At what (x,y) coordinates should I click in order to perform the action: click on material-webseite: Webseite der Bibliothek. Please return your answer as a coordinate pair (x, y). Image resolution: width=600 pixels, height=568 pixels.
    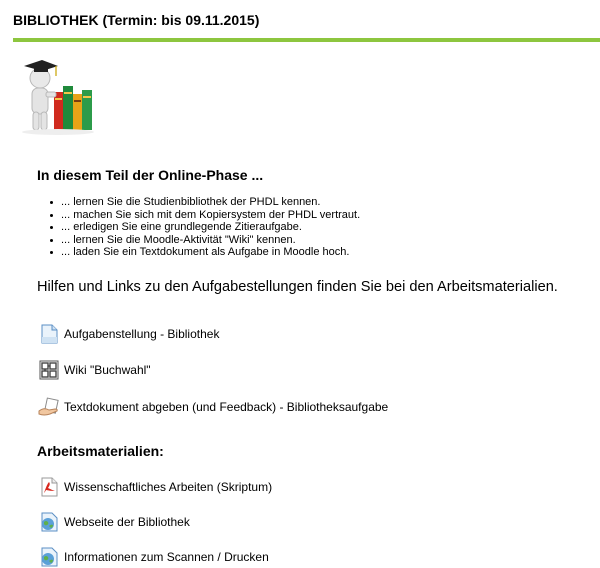
    Looking at the image, I should click on (114, 522).